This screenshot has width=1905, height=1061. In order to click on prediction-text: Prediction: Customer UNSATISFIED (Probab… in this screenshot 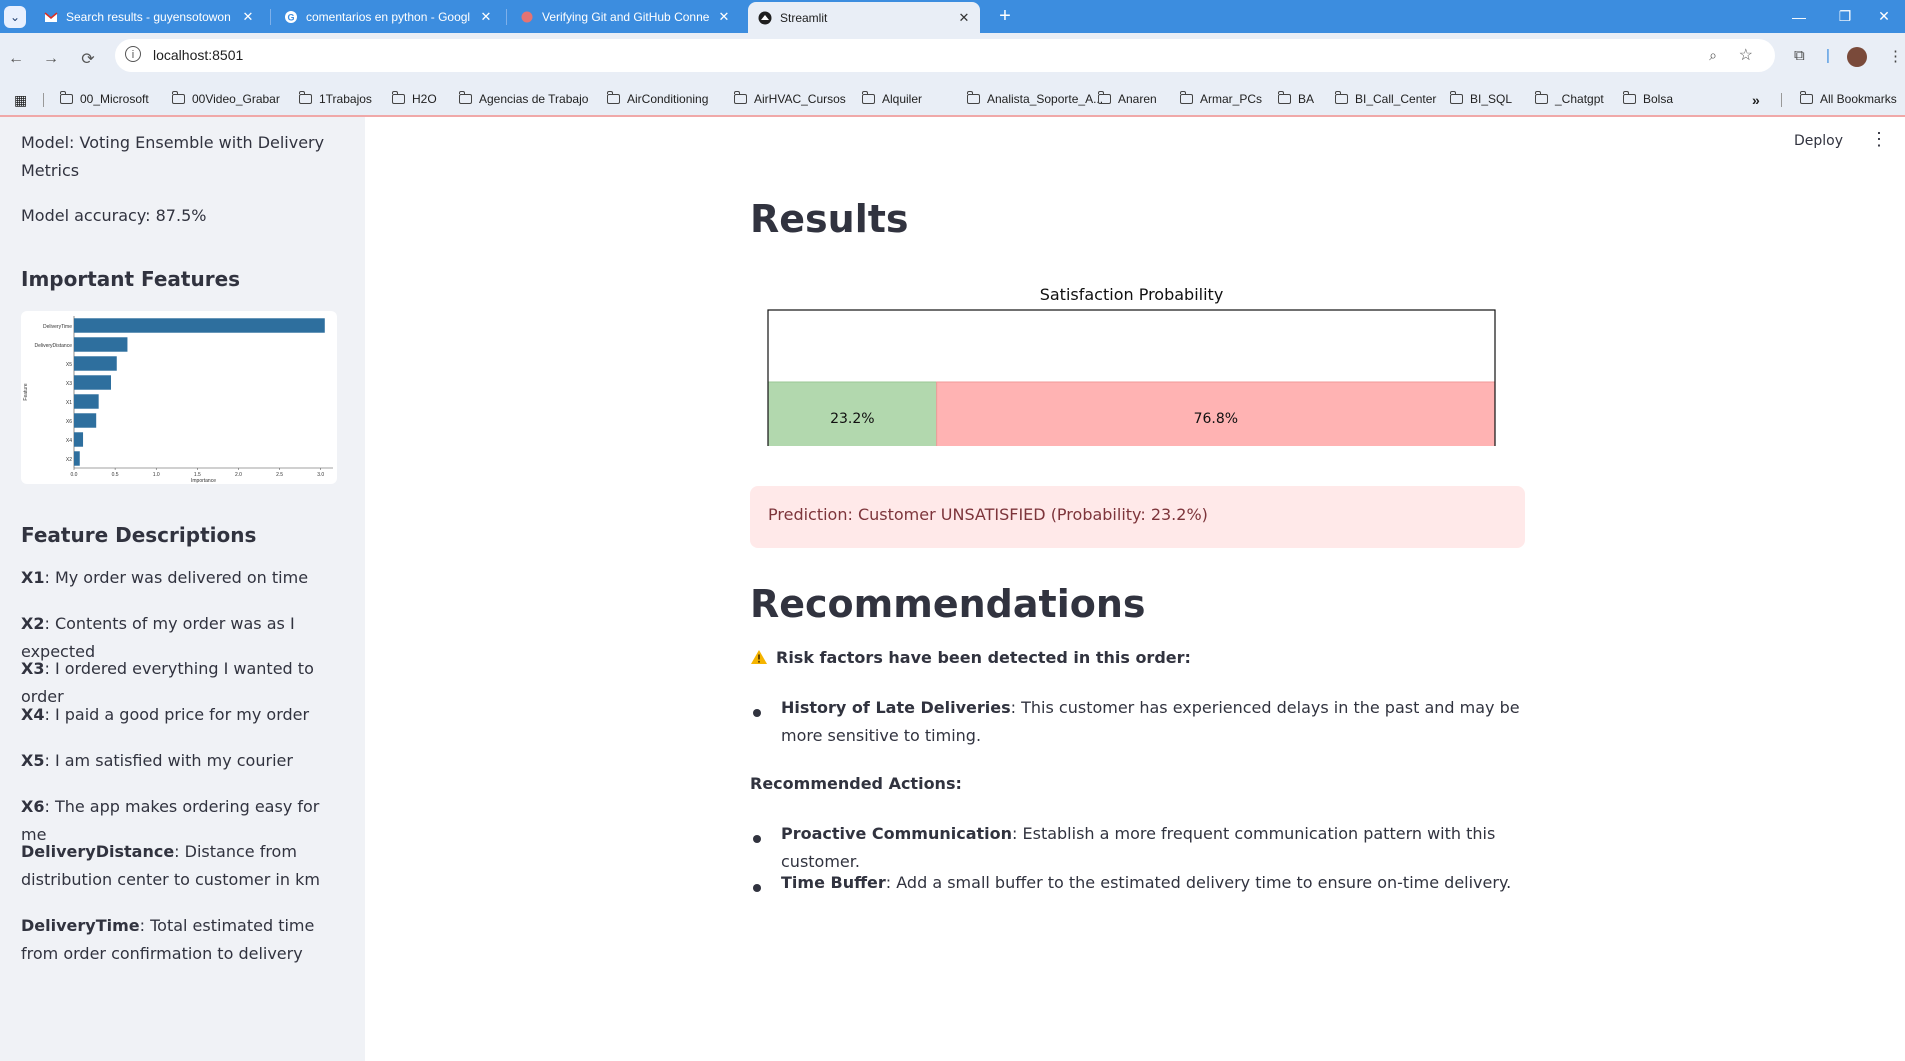, I will do `click(988, 514)`.